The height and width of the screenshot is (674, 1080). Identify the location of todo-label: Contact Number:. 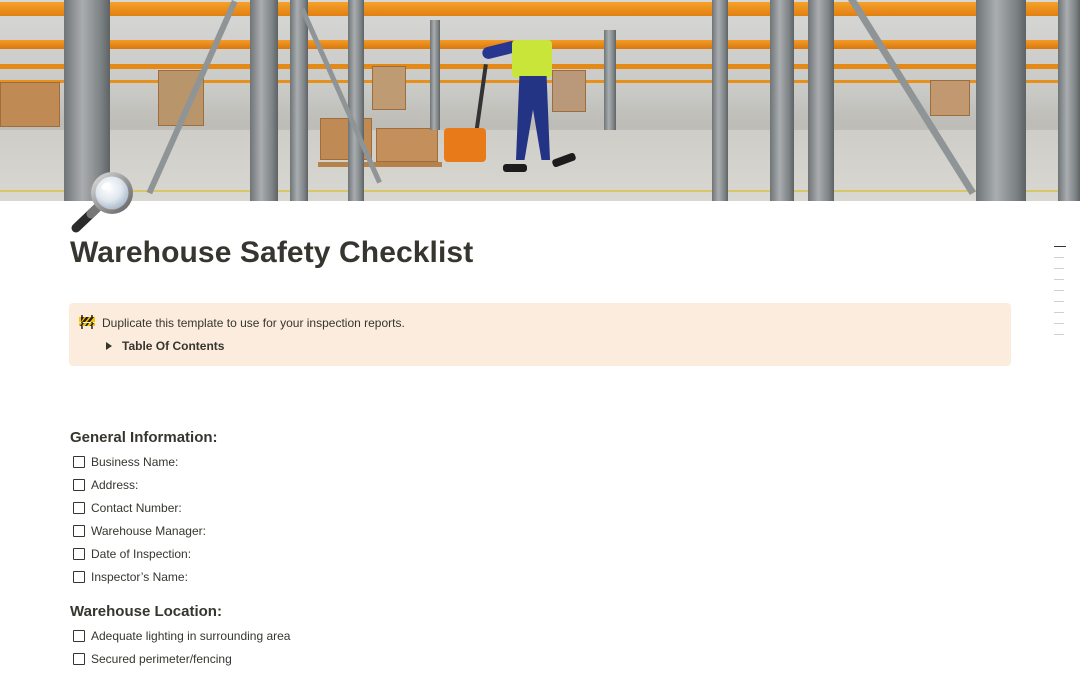
(136, 508).